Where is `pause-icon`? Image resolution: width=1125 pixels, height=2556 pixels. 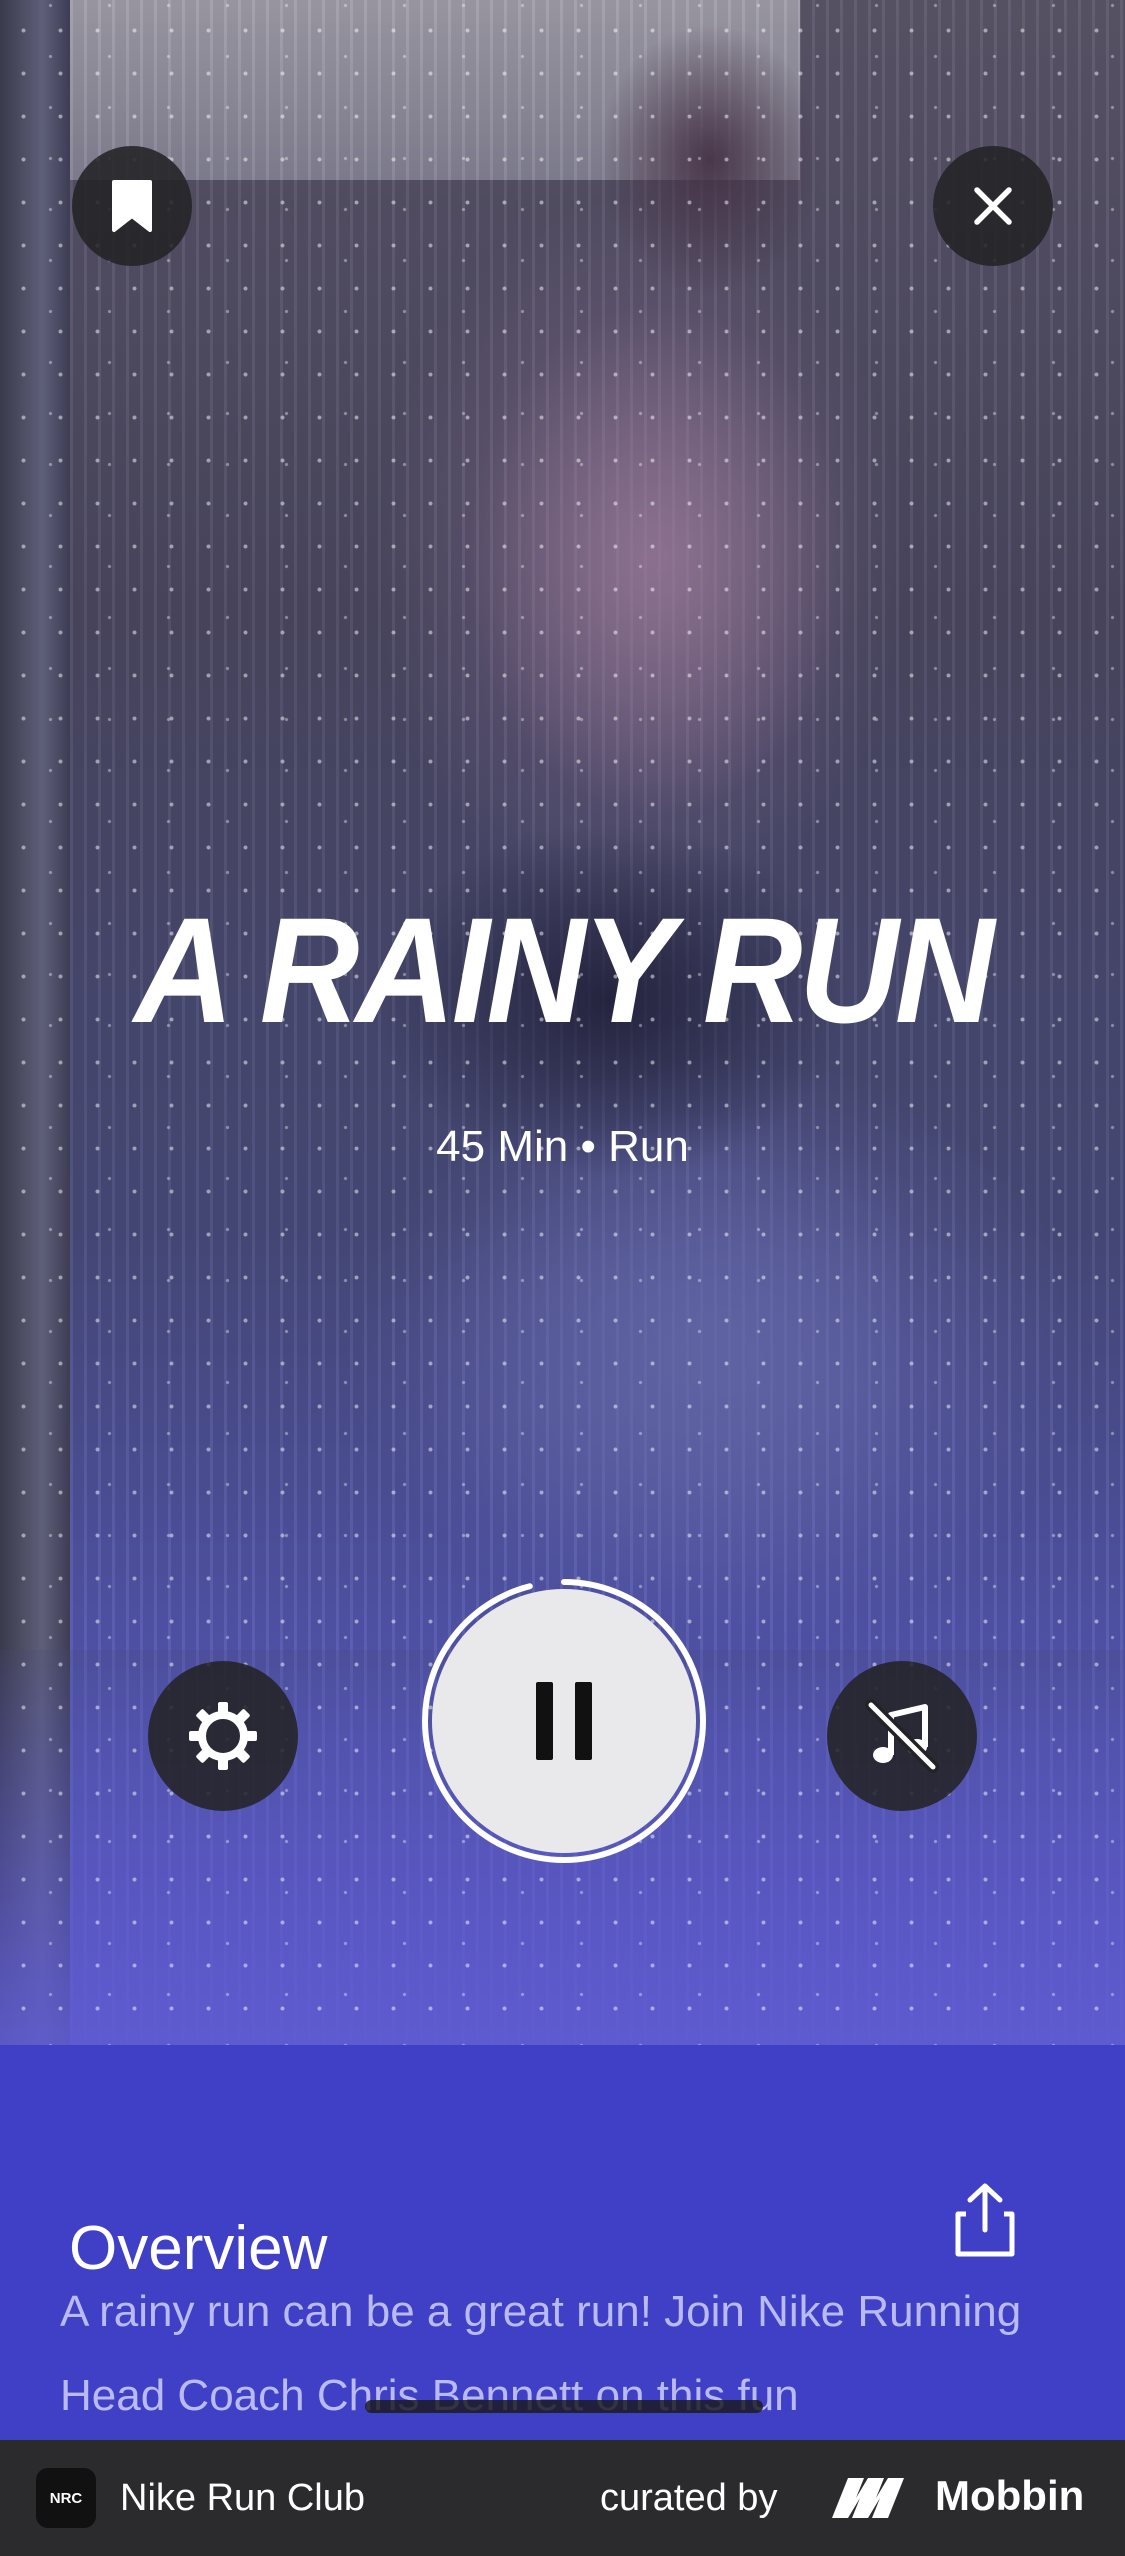
pause-icon is located at coordinates (544, 1721).